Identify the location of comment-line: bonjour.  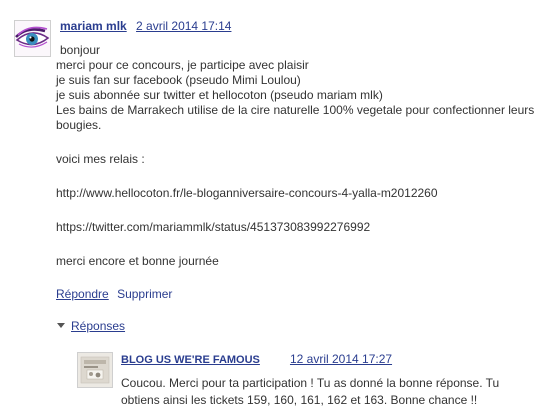
(80, 50).